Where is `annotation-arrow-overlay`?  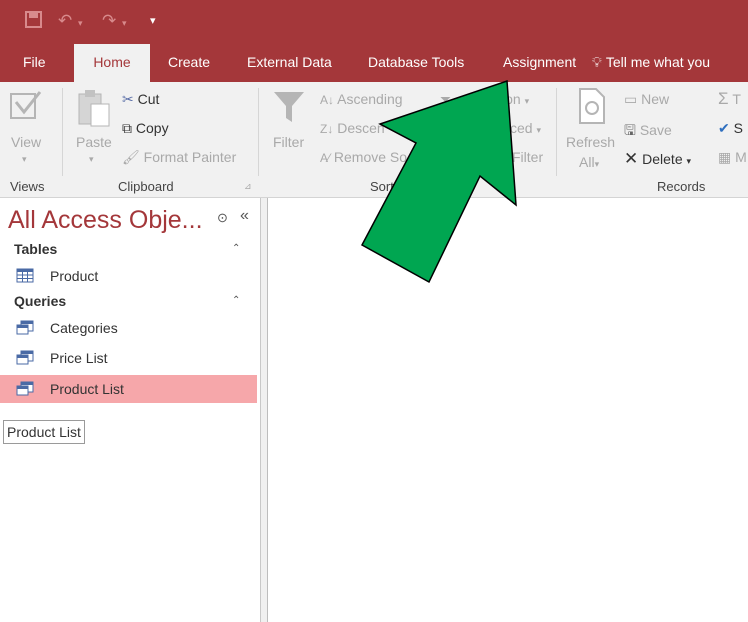
annotation-arrow-overlay is located at coordinates (438, 181).